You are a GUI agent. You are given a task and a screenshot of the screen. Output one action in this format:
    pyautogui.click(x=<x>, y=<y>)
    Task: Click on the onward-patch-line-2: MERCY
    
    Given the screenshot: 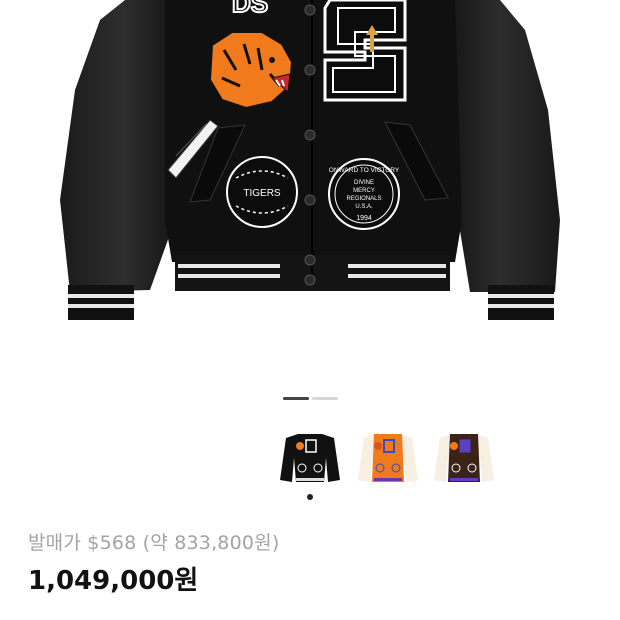 What is the action you would take?
    pyautogui.click(x=364, y=191)
    